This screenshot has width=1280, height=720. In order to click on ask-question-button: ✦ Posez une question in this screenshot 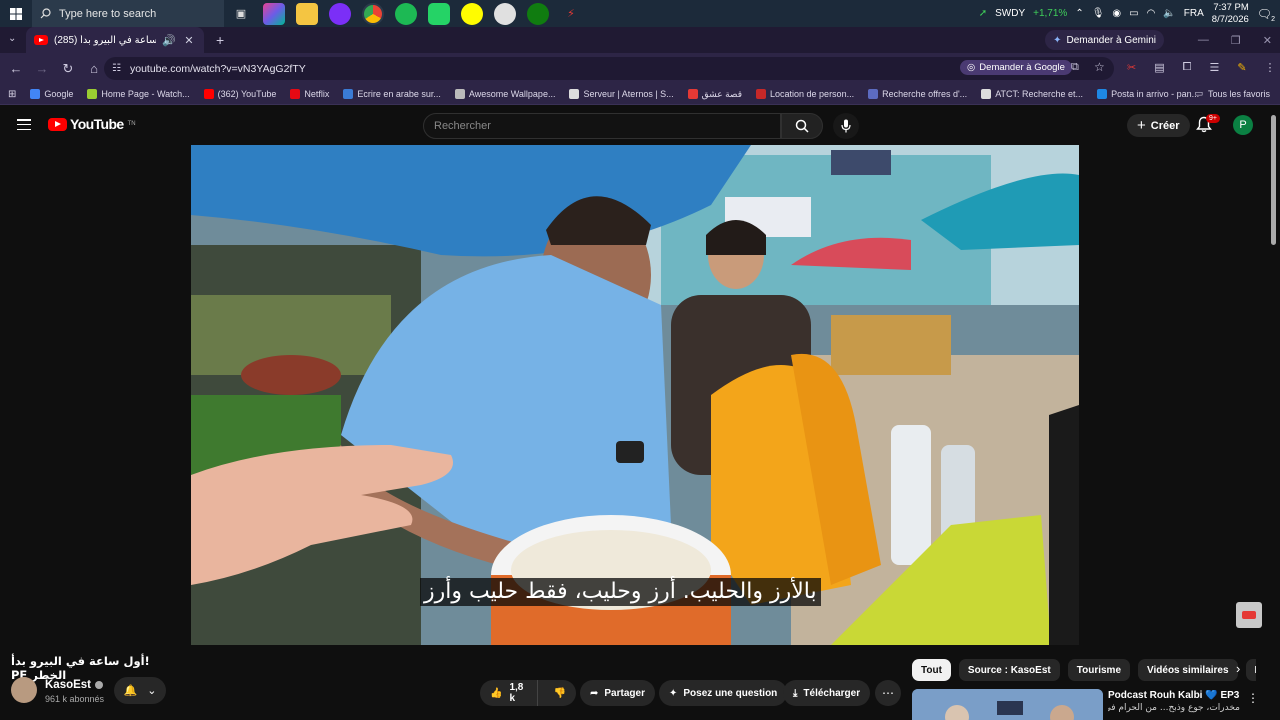, I will do `click(723, 693)`.